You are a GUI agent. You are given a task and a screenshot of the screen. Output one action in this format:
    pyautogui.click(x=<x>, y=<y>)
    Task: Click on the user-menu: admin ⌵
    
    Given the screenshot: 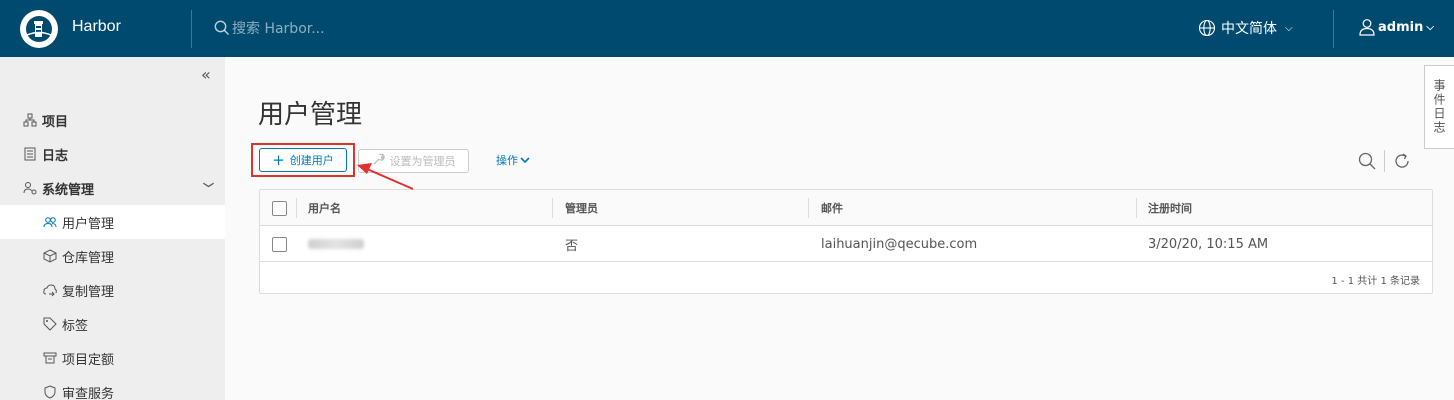 What is the action you would take?
    pyautogui.click(x=1396, y=27)
    